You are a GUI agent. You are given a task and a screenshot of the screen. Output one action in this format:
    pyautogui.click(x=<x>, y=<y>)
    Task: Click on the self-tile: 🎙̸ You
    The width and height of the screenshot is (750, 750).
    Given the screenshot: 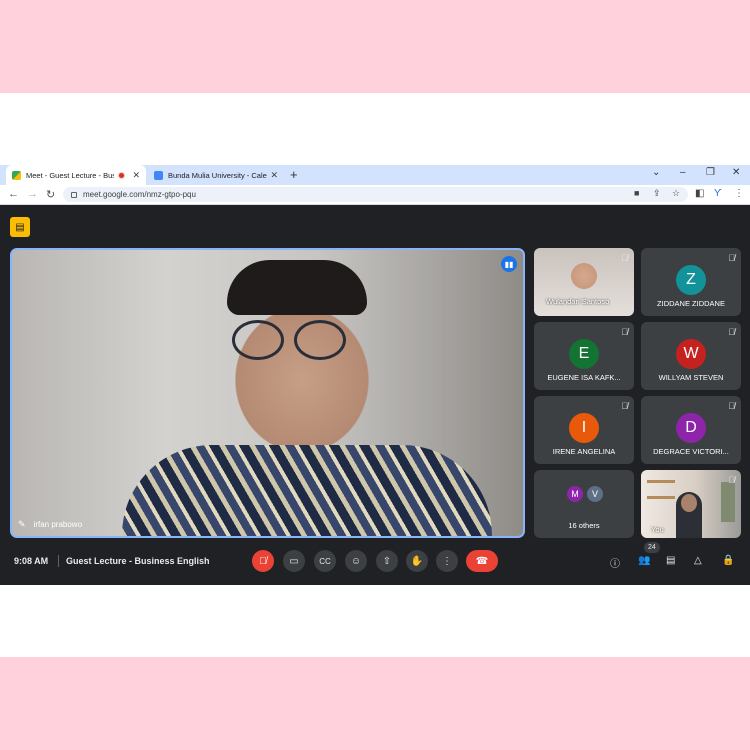 What is the action you would take?
    pyautogui.click(x=691, y=504)
    